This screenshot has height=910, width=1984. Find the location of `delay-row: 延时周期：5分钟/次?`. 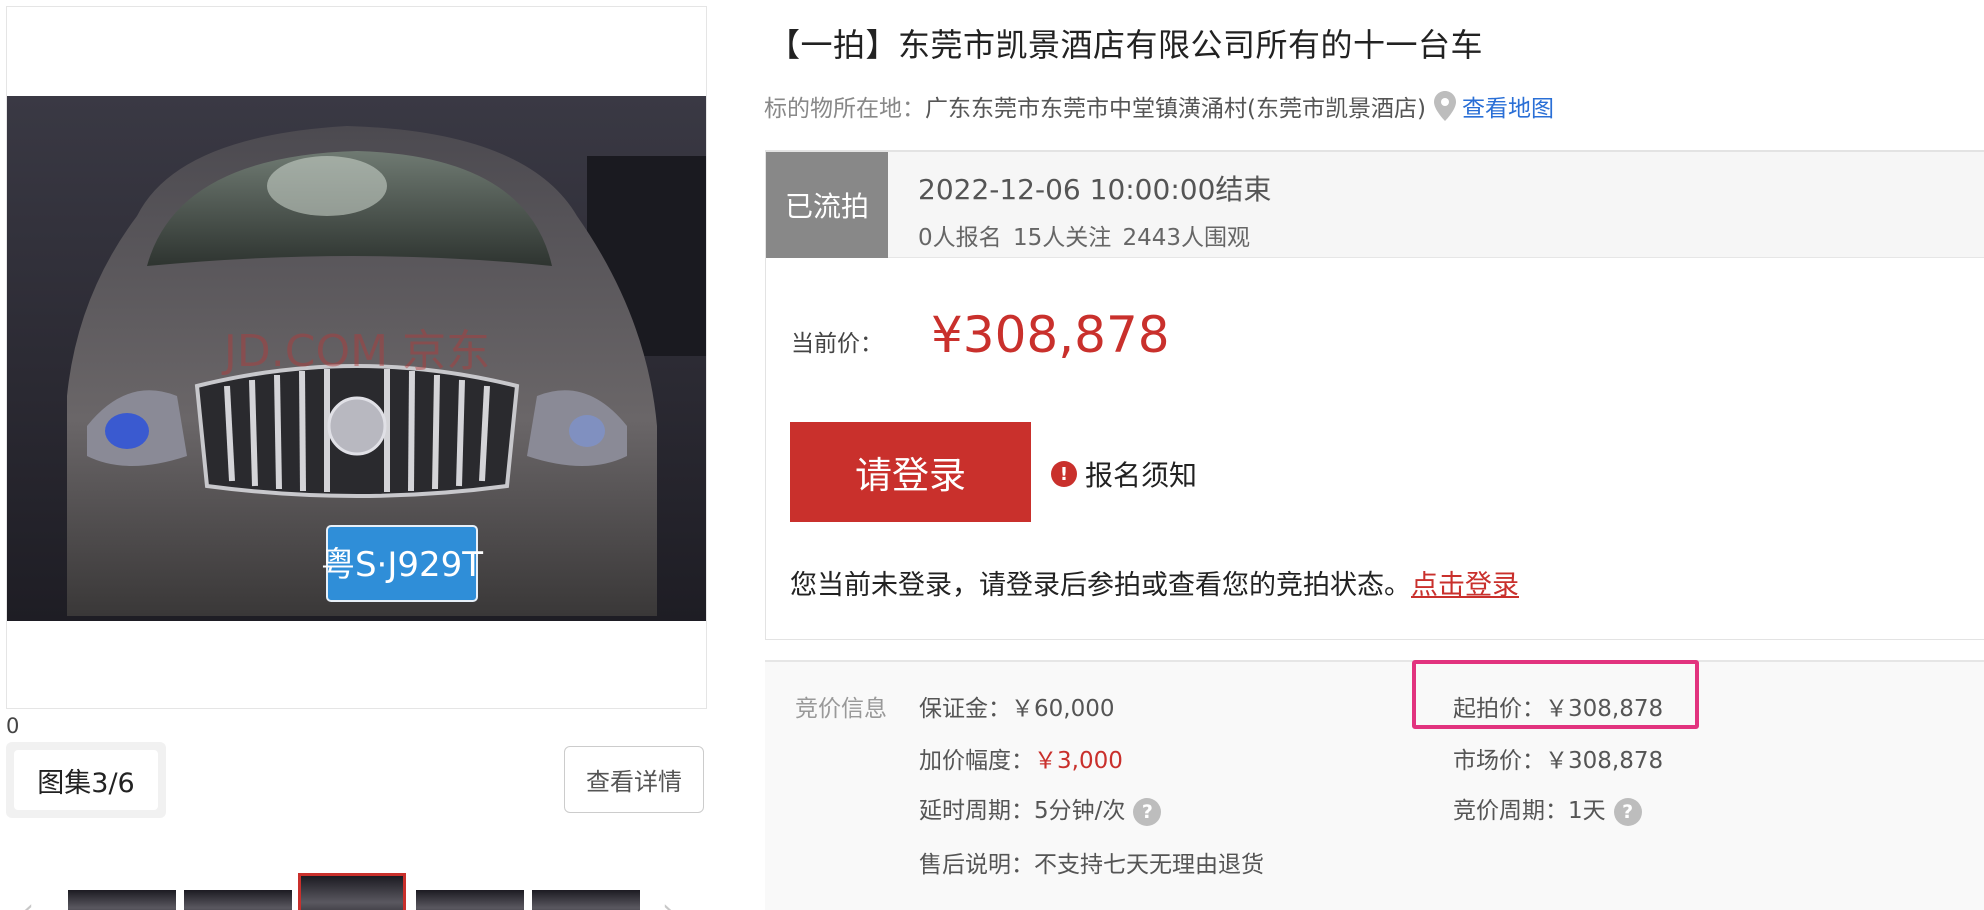

delay-row: 延时周期：5分钟/次? is located at coordinates (1040, 808).